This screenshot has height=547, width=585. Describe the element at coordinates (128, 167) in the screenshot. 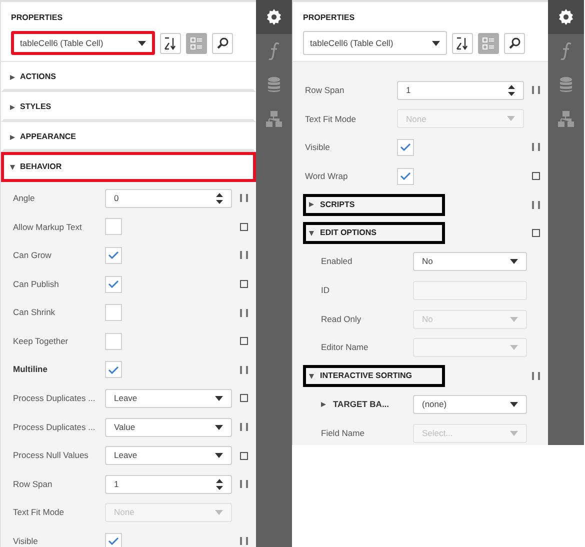

I see `category-header: BEHAVIOR` at that location.